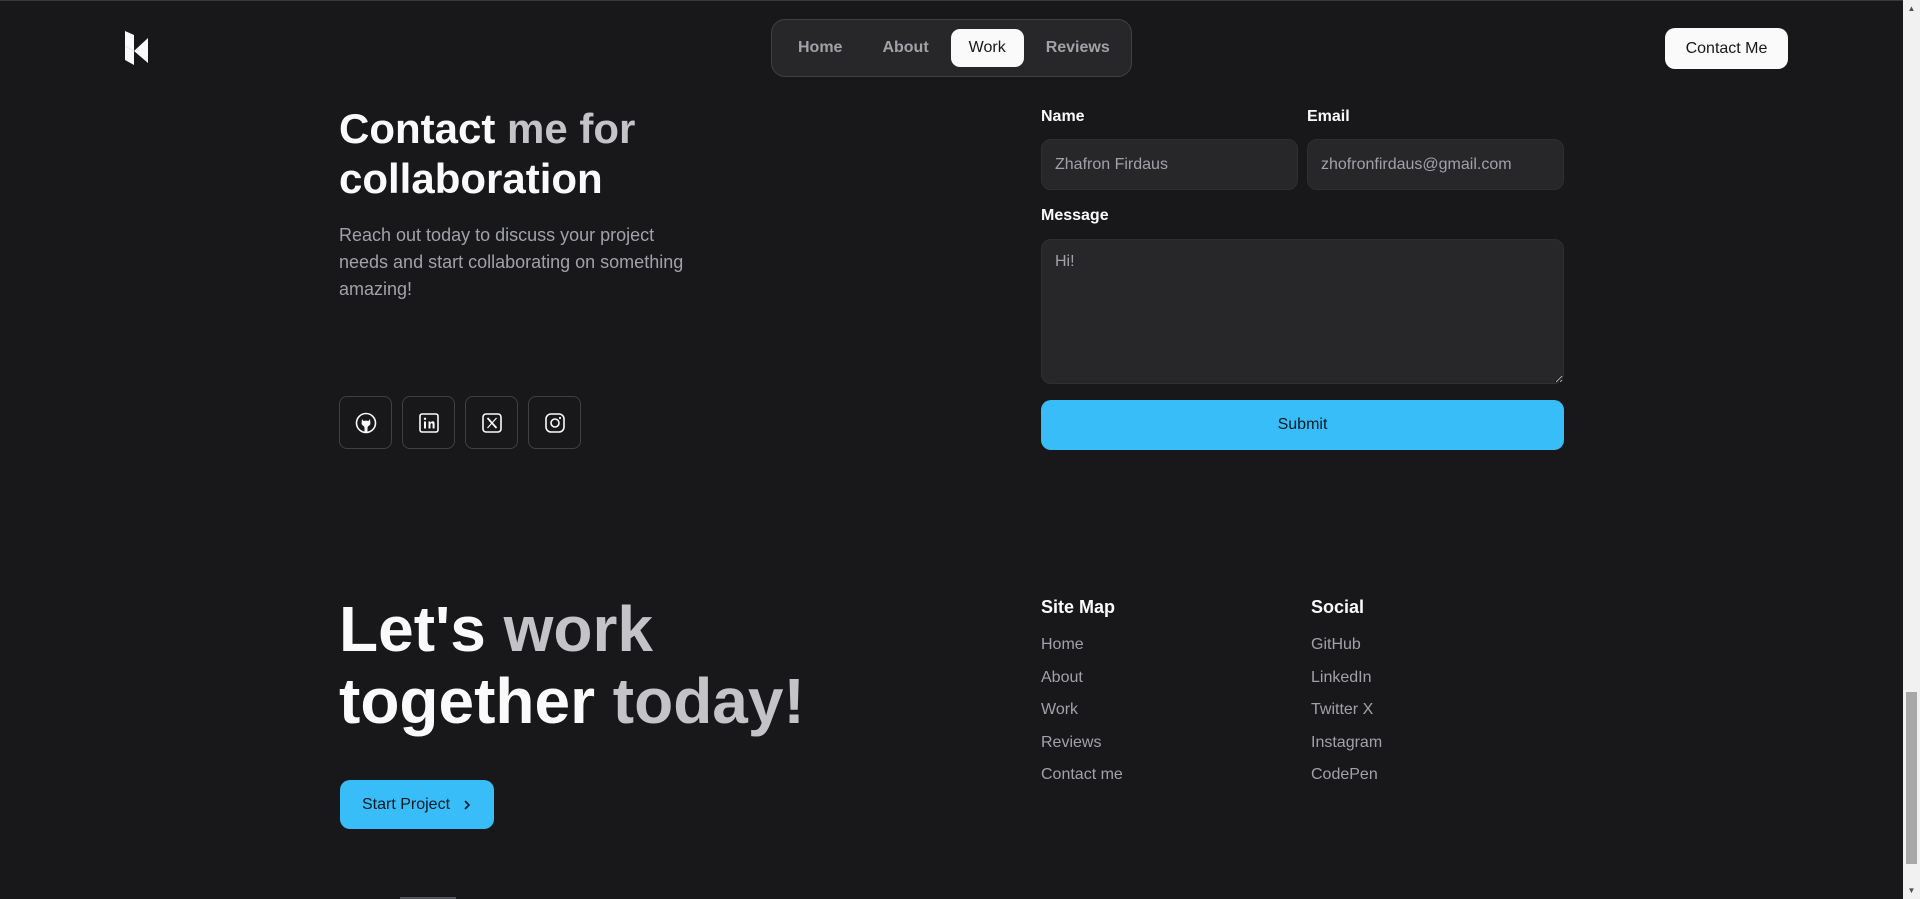 The height and width of the screenshot is (899, 1920). Describe the element at coordinates (554, 422) in the screenshot. I see `instagram-icon` at that location.